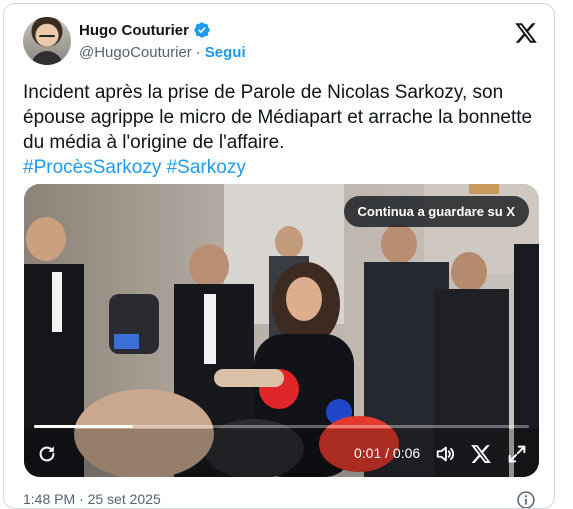  Describe the element at coordinates (387, 453) in the screenshot. I see `video-time: 0:01 / 0:06` at that location.